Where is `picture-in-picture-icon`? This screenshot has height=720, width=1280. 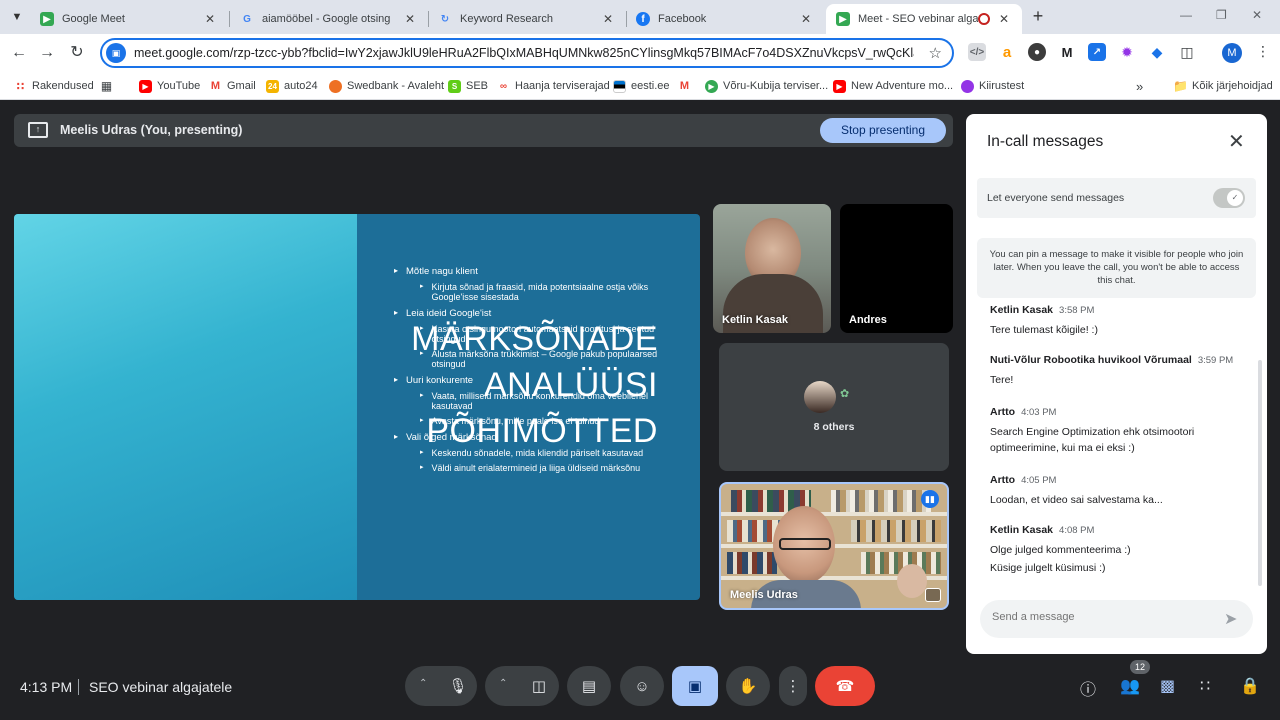 picture-in-picture-icon is located at coordinates (933, 595).